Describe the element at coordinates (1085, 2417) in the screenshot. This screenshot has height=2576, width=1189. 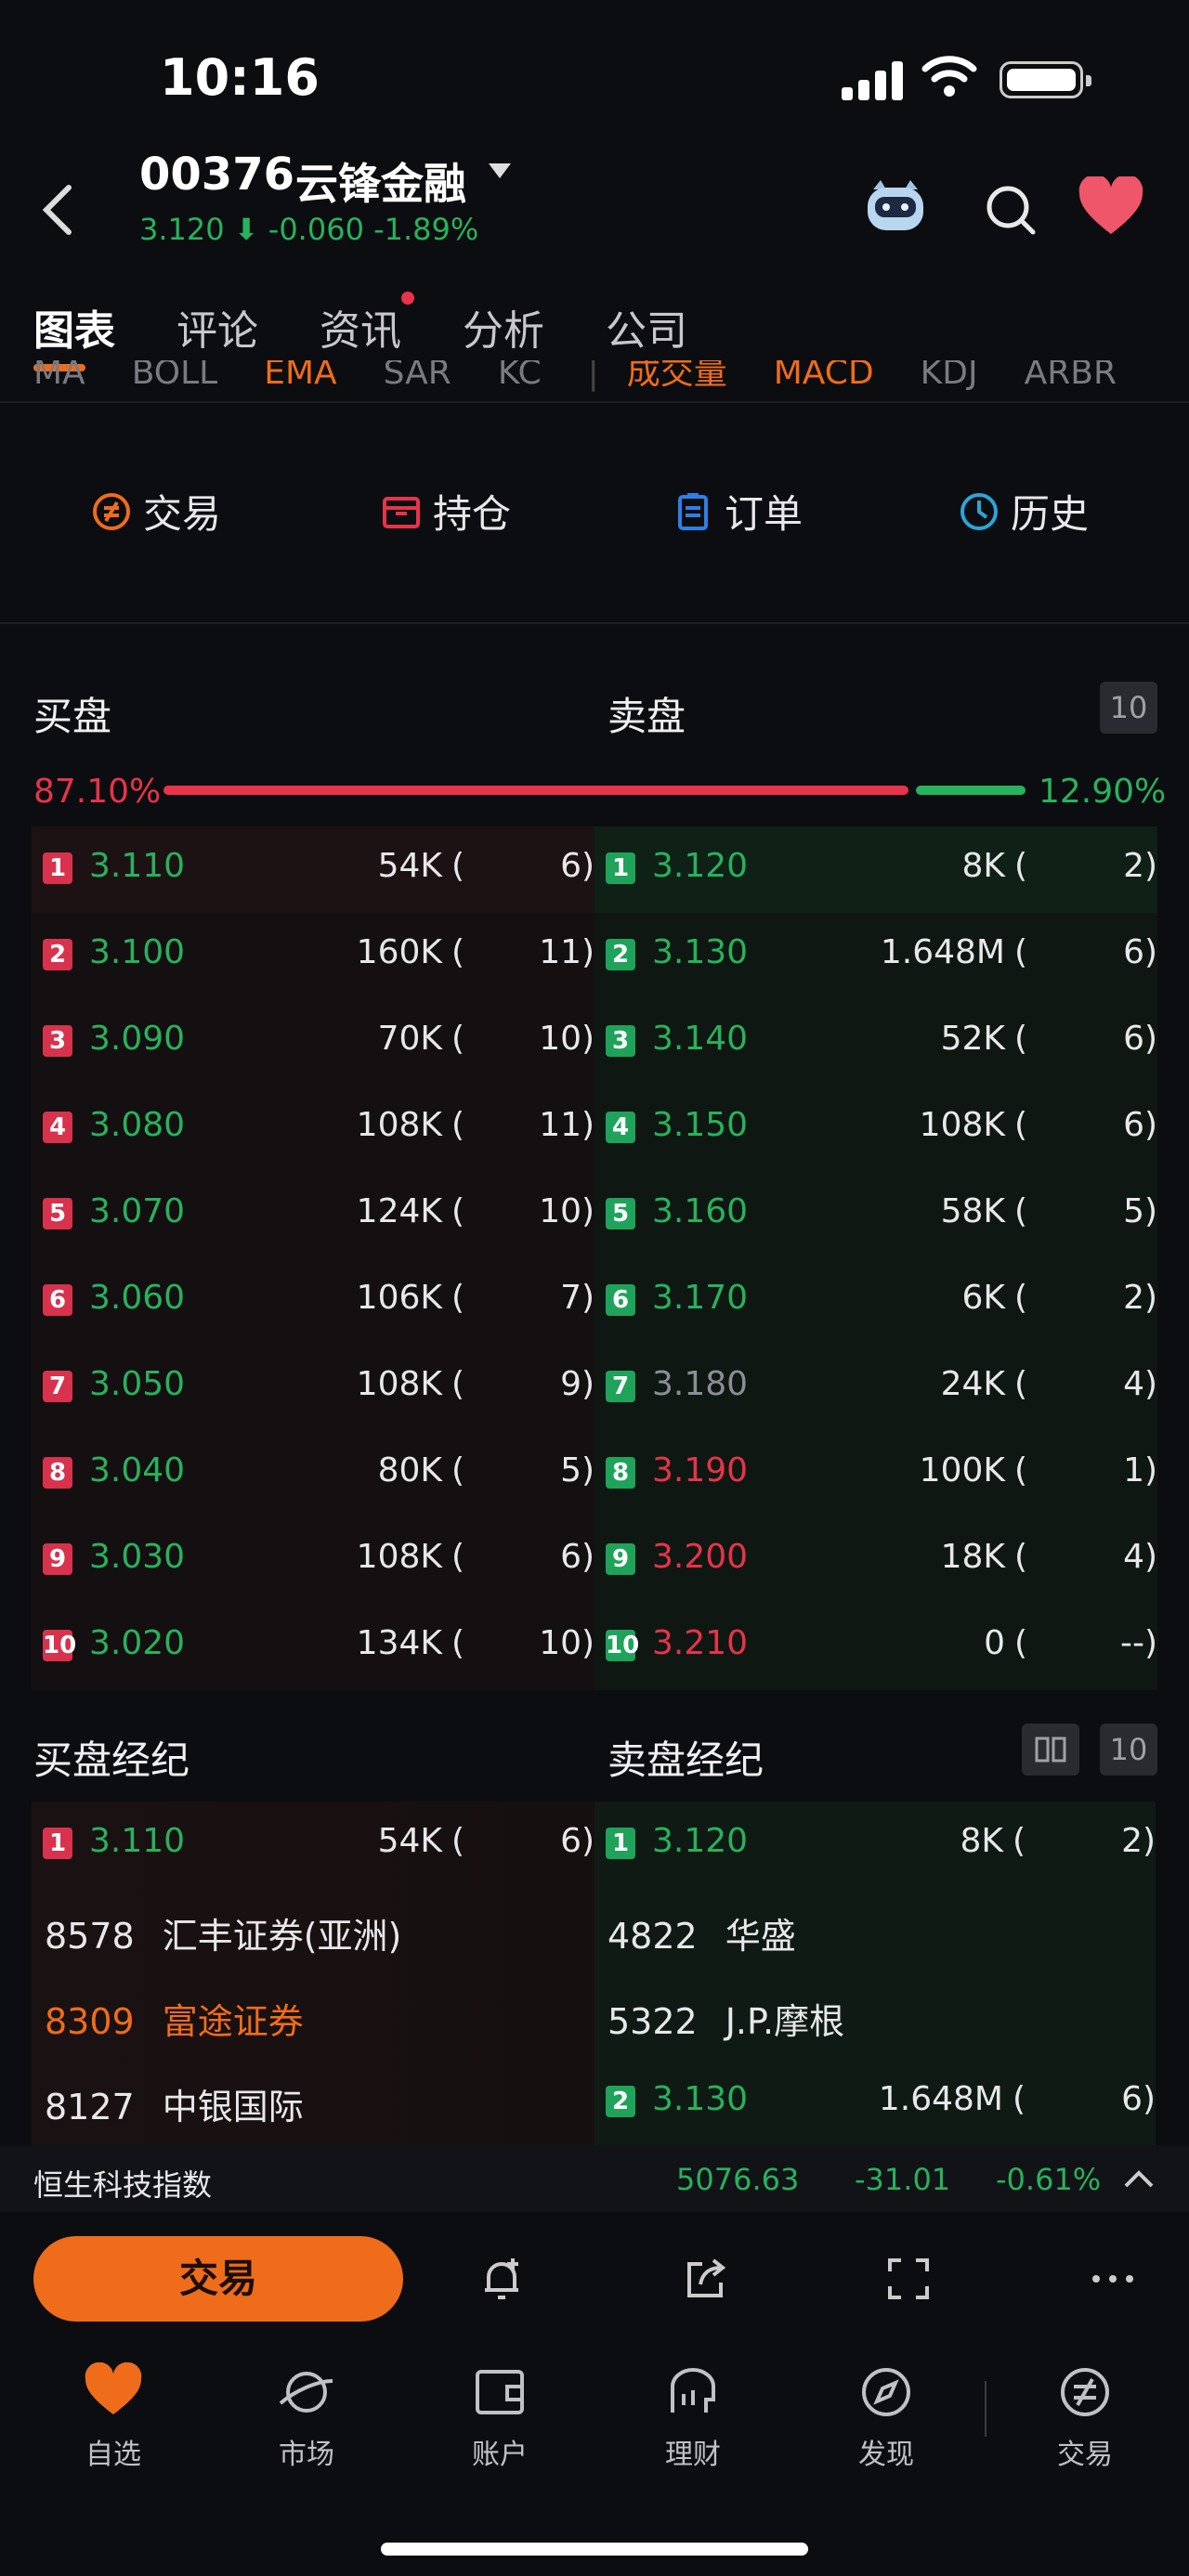
I see `nav-trade: 交易` at that location.